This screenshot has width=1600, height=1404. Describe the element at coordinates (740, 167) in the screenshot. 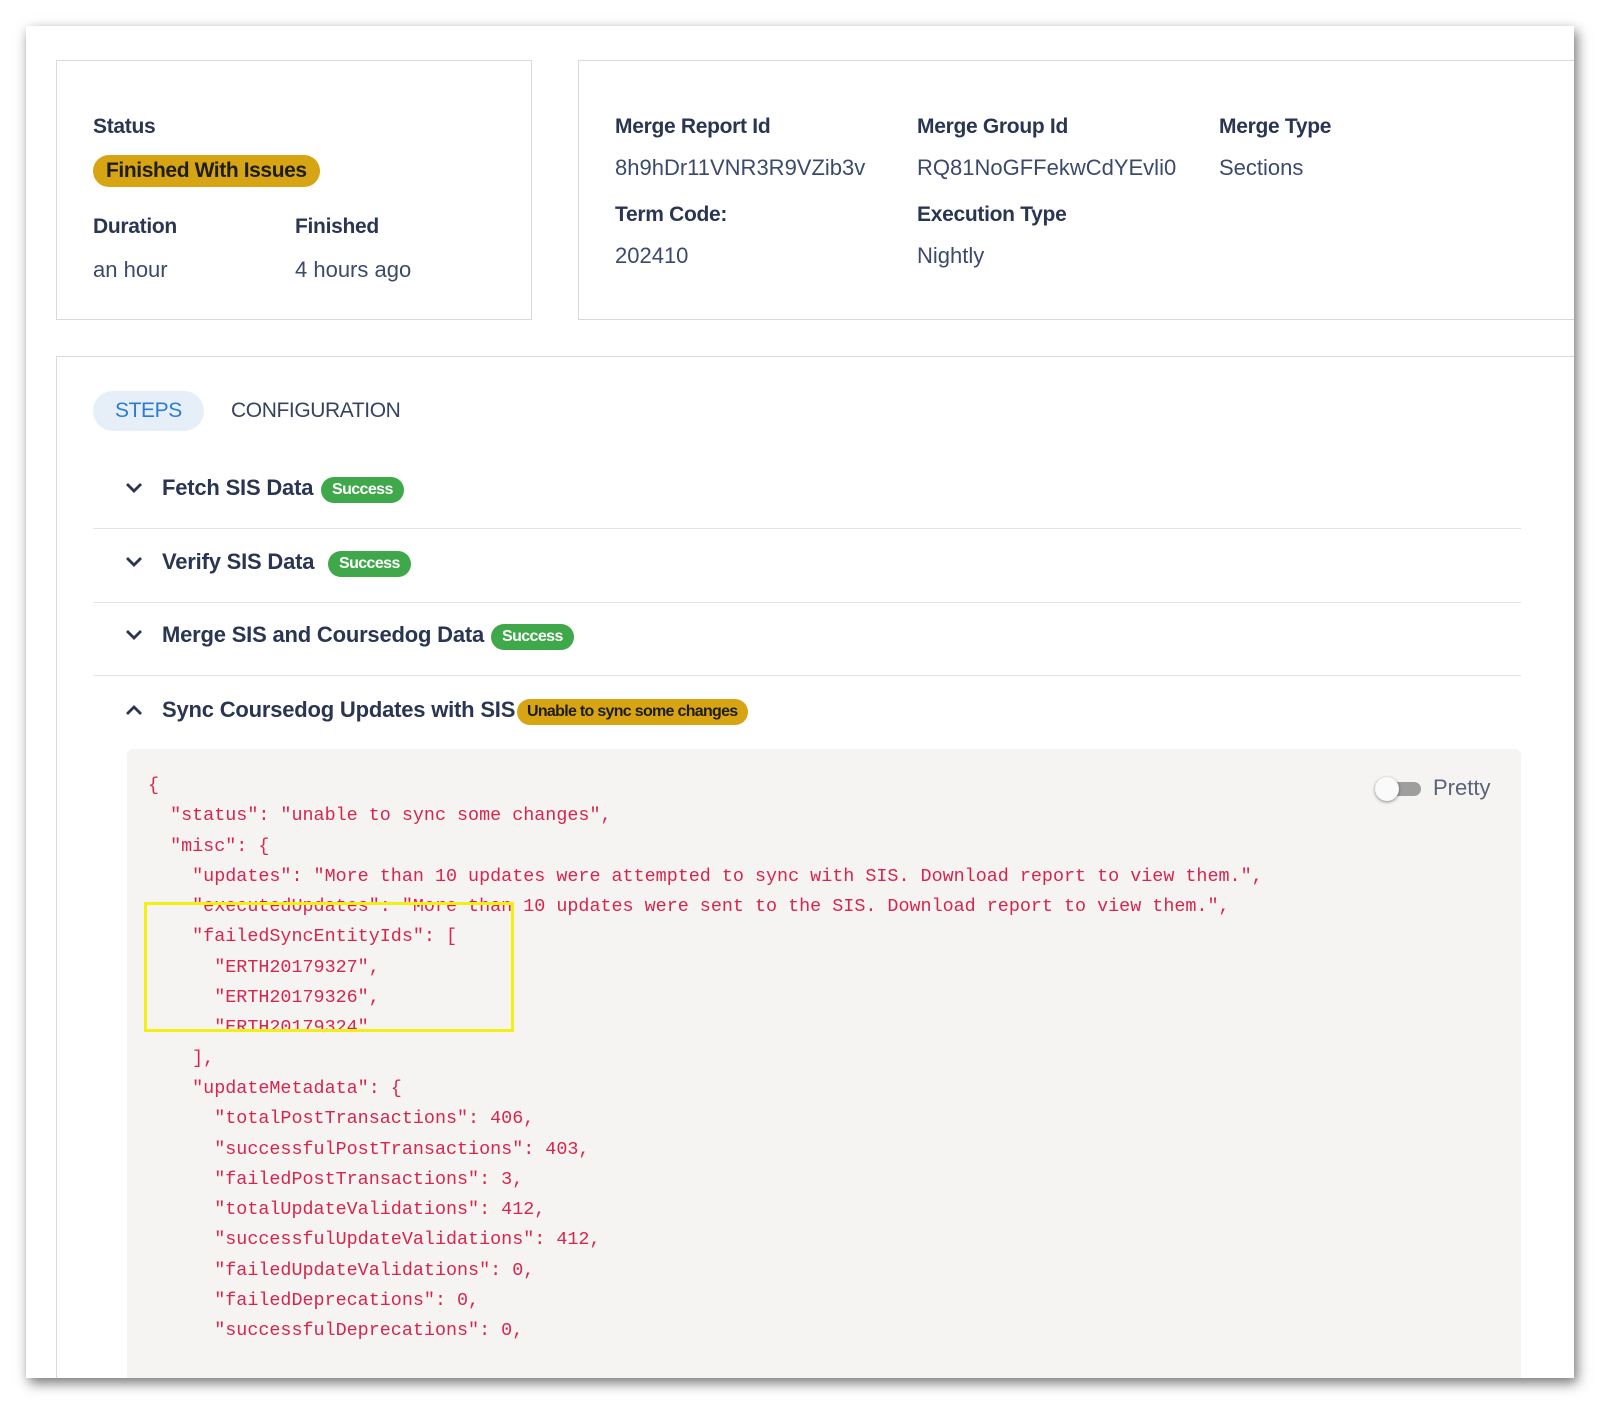

I see `merge-report-id-value: 8h9hDr11VNR3R9VZib3v` at that location.